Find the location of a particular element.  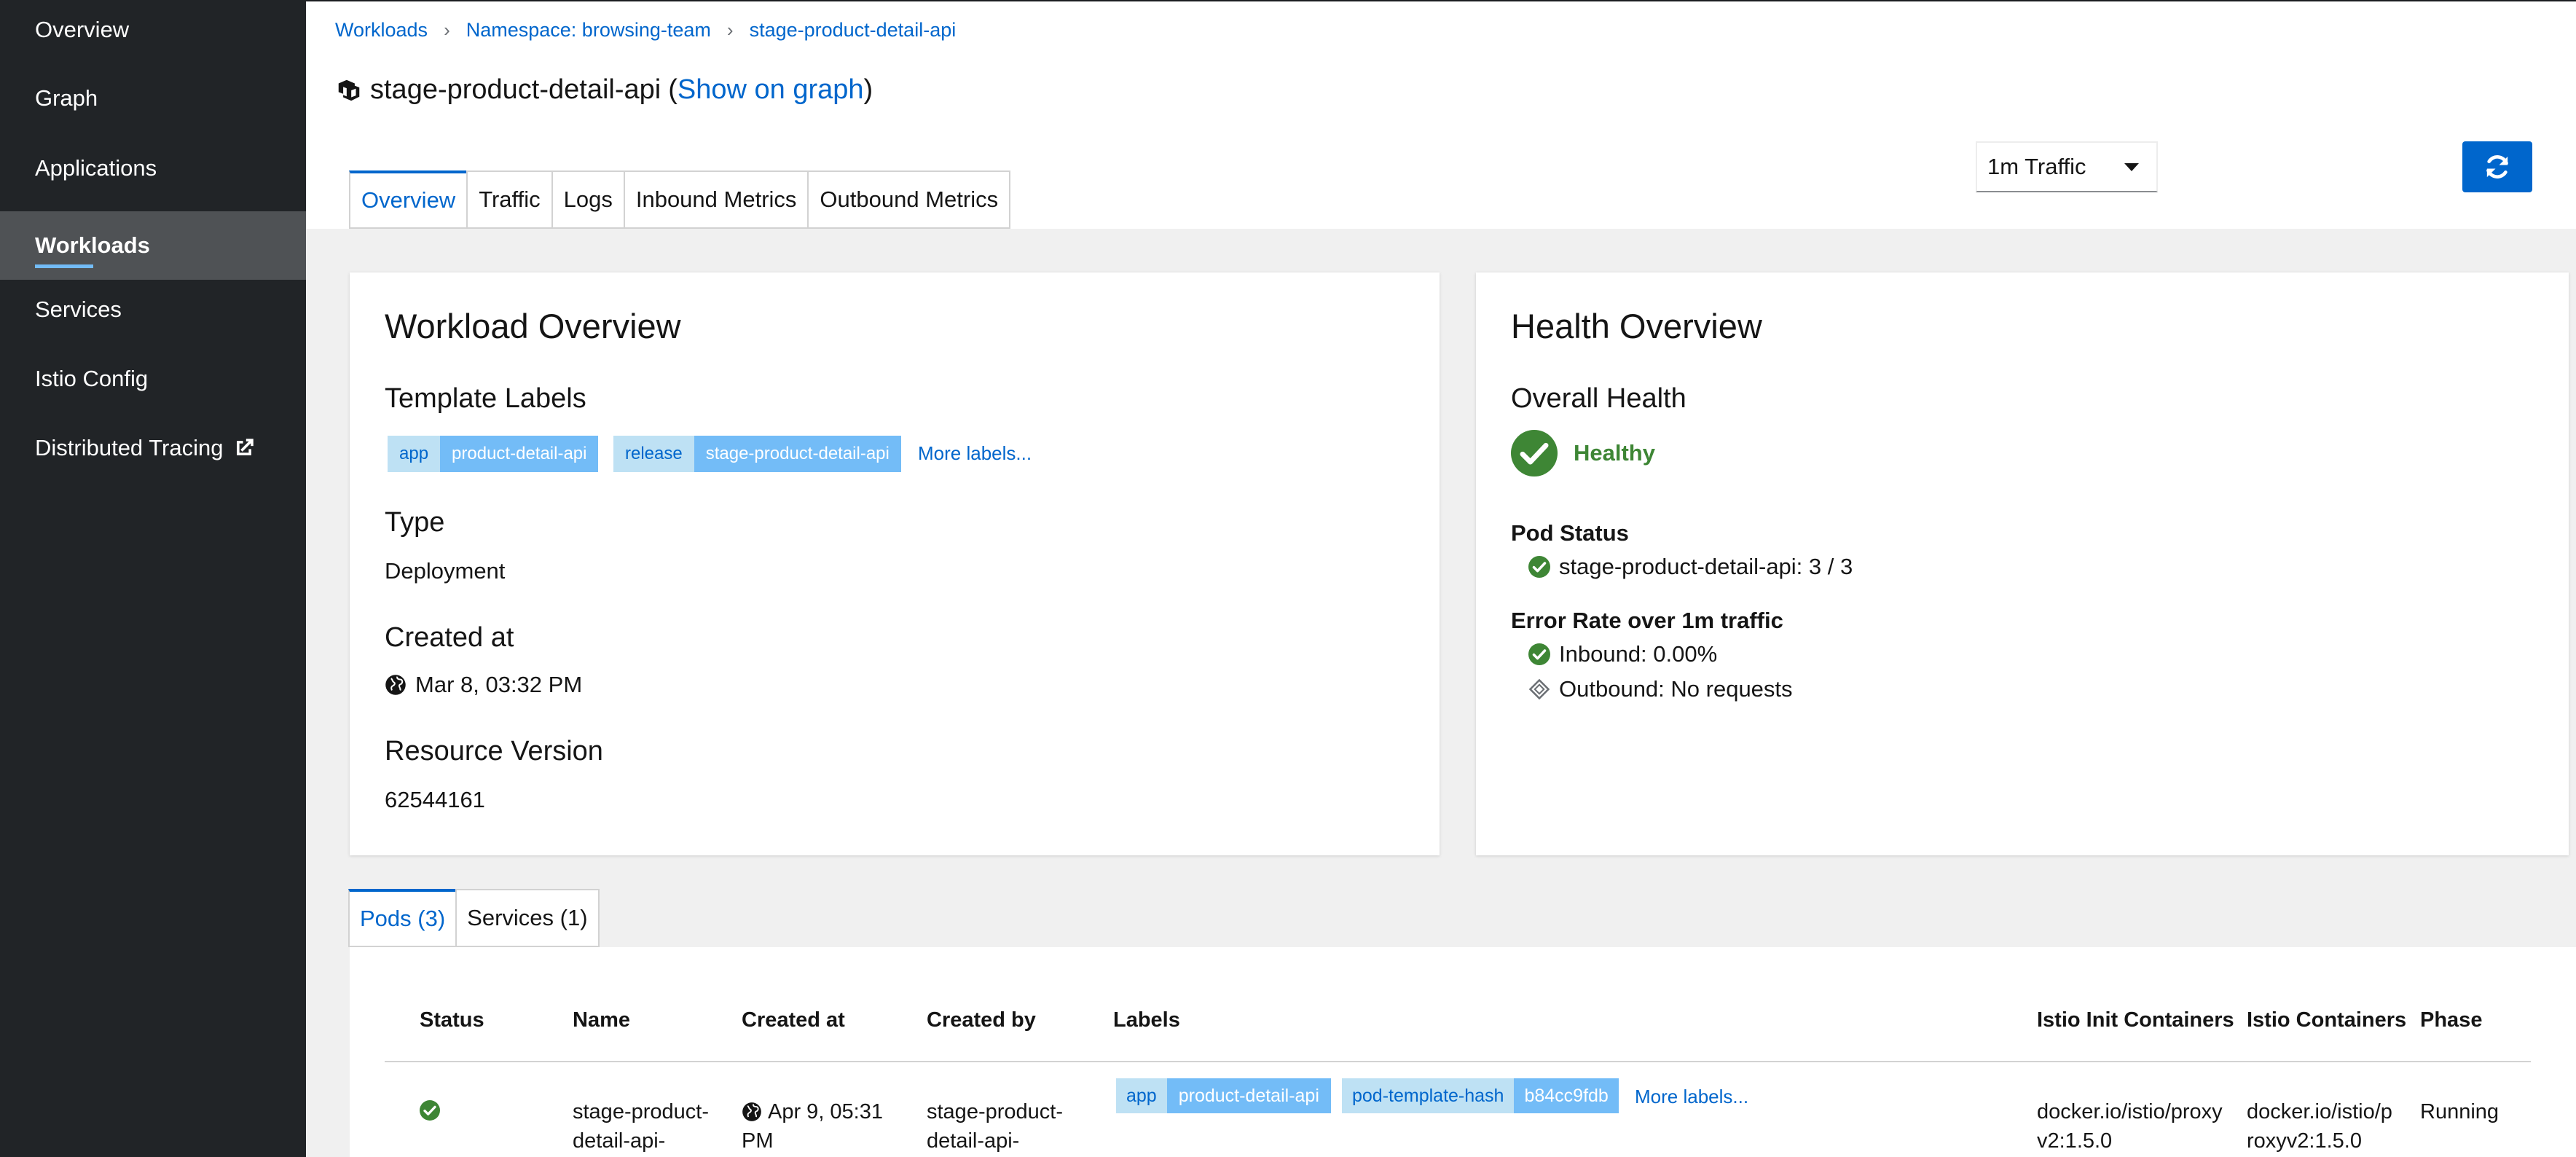

pod-name-cell: stage-product- detail-api- is located at coordinates (653, 1126).